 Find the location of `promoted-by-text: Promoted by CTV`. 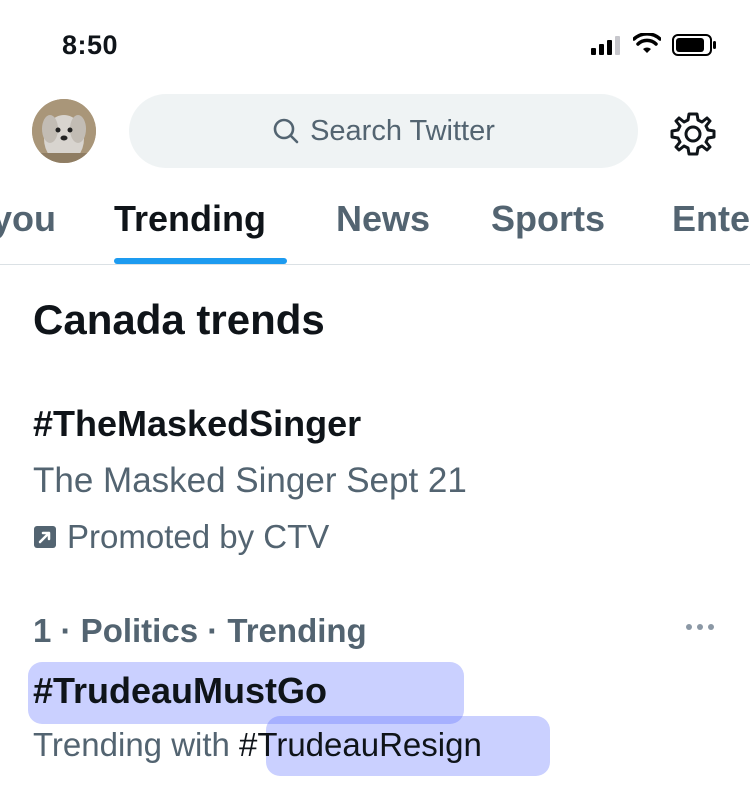

promoted-by-text: Promoted by CTV is located at coordinates (198, 536).